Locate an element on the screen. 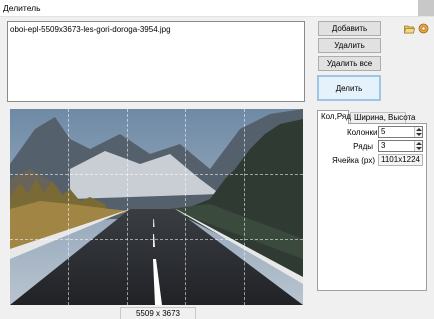 The width and height of the screenshot is (434, 319). cell-size-value: 1101x1224 is located at coordinates (400, 160).